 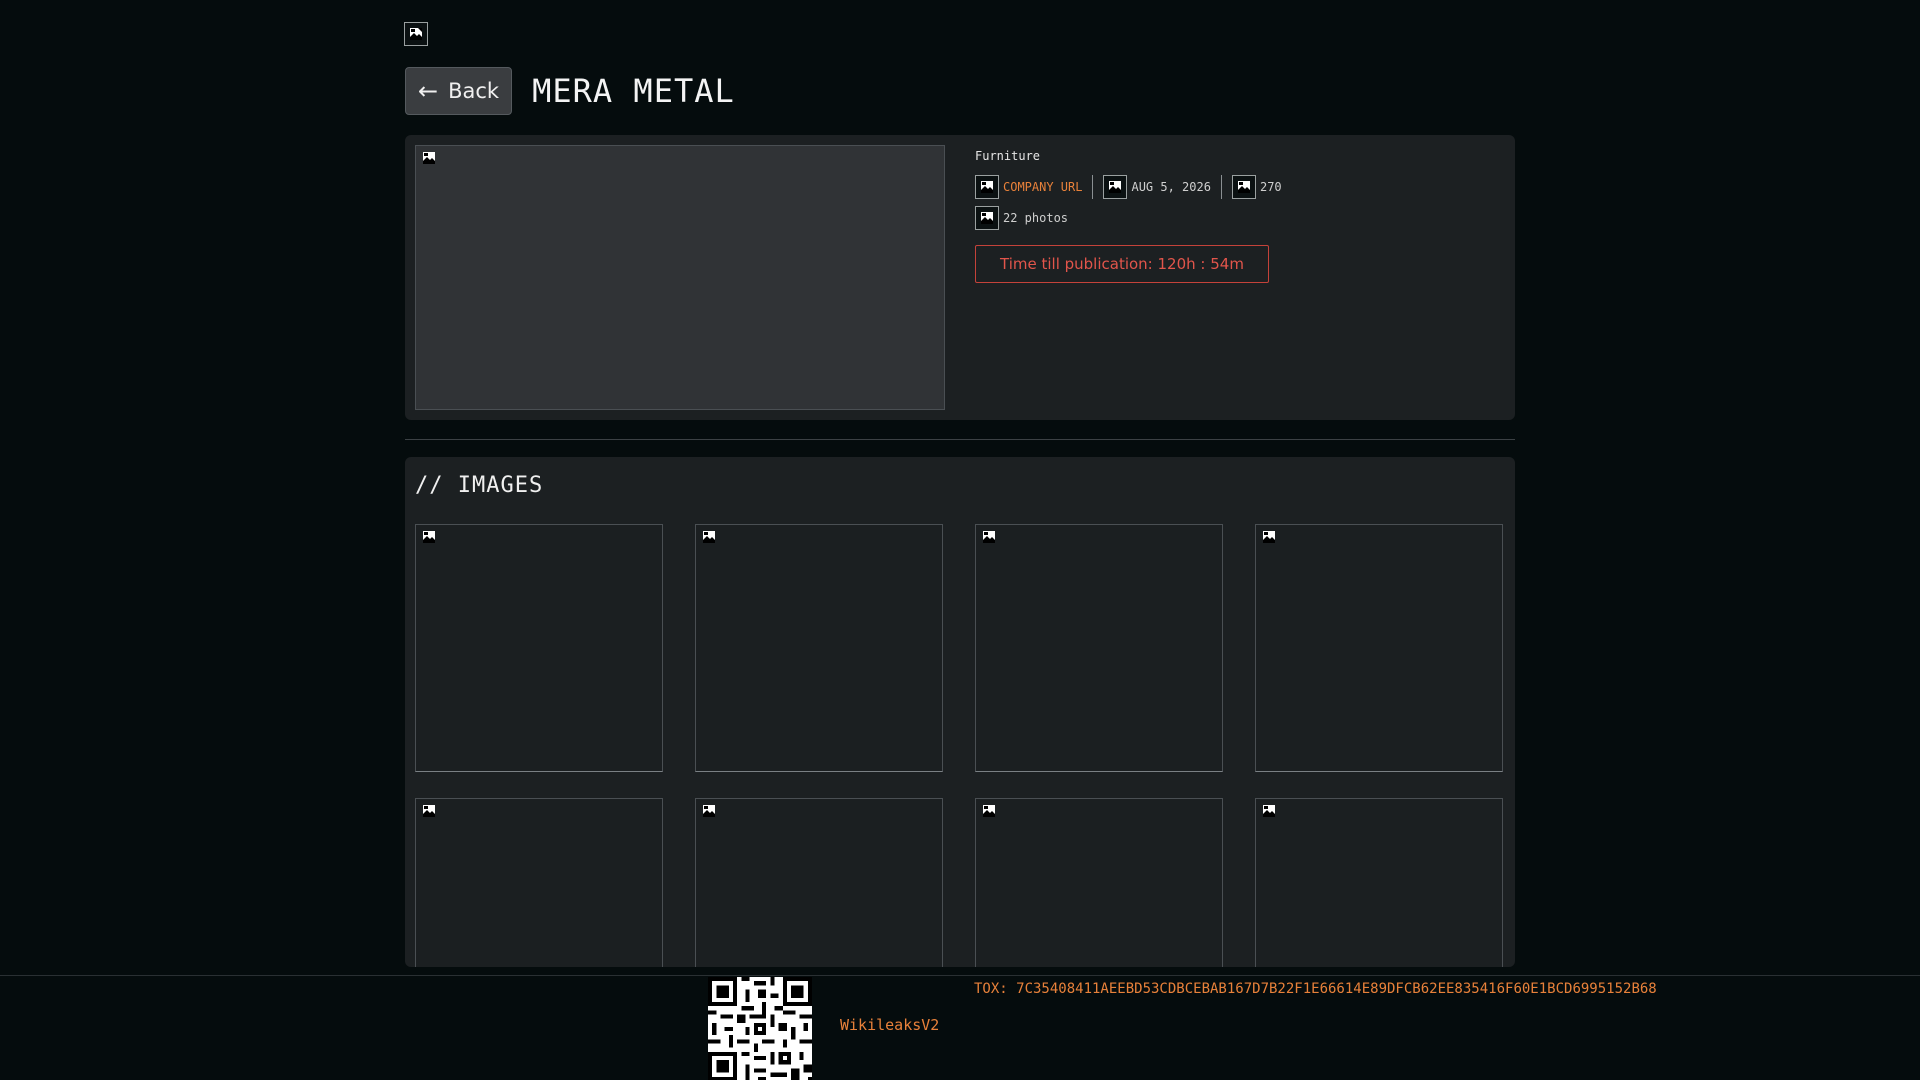 What do you see at coordinates (479, 485) in the screenshot?
I see `images-section-title: // IMAGES` at bounding box center [479, 485].